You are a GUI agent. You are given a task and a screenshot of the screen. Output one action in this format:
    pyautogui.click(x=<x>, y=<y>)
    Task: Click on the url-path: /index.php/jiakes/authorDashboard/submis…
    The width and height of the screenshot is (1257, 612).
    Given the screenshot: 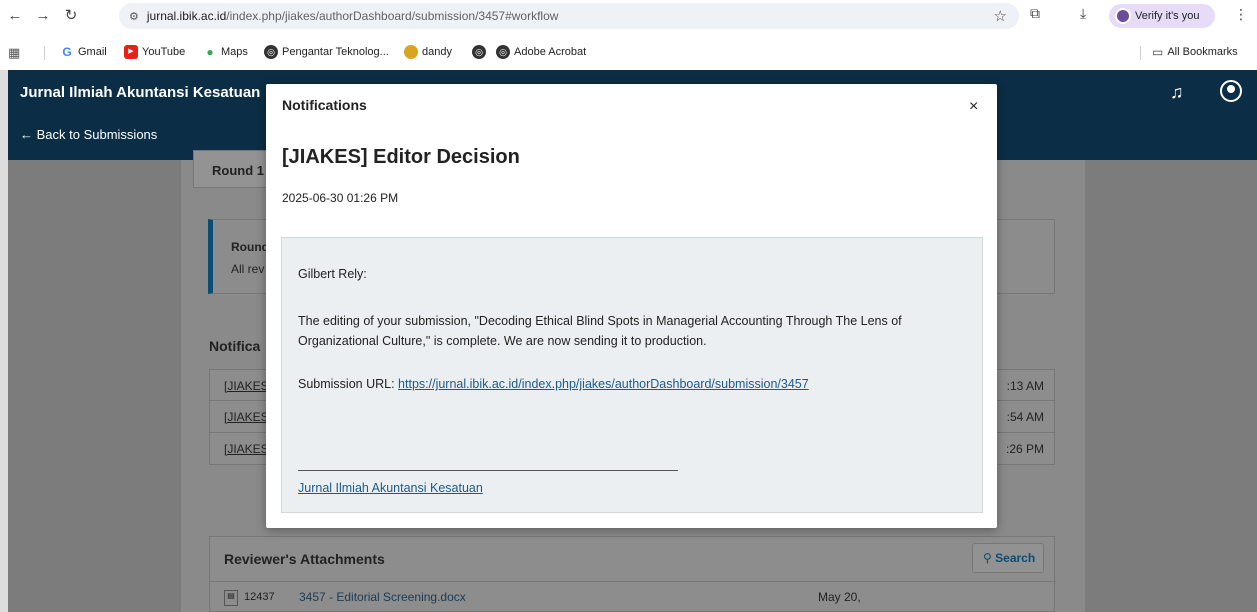 What is the action you would take?
    pyautogui.click(x=392, y=16)
    